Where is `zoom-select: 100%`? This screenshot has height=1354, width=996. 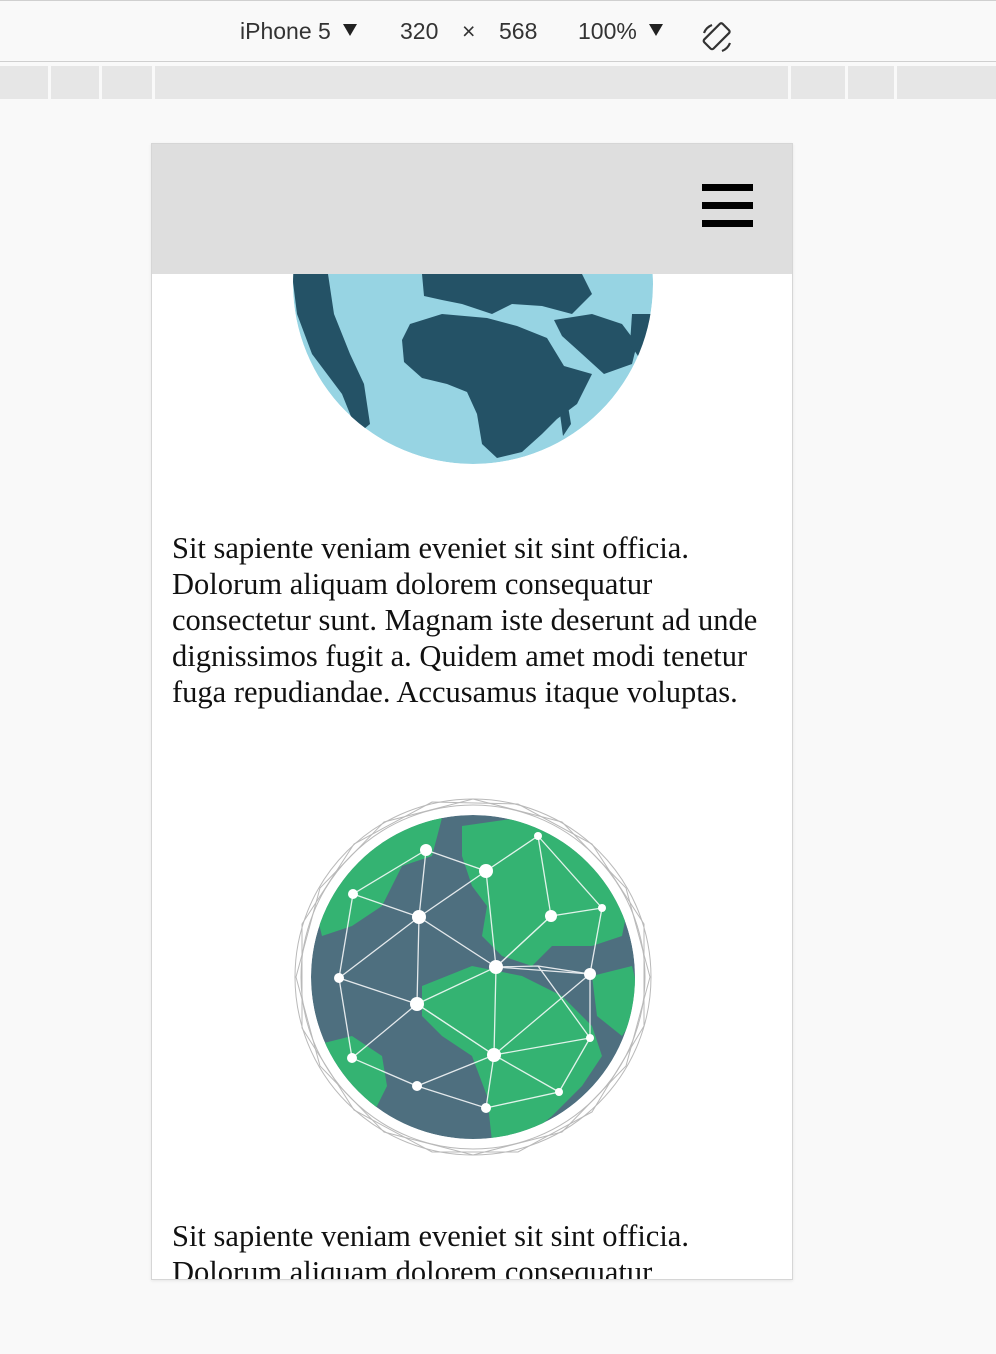
zoom-select: 100% is located at coordinates (620, 31).